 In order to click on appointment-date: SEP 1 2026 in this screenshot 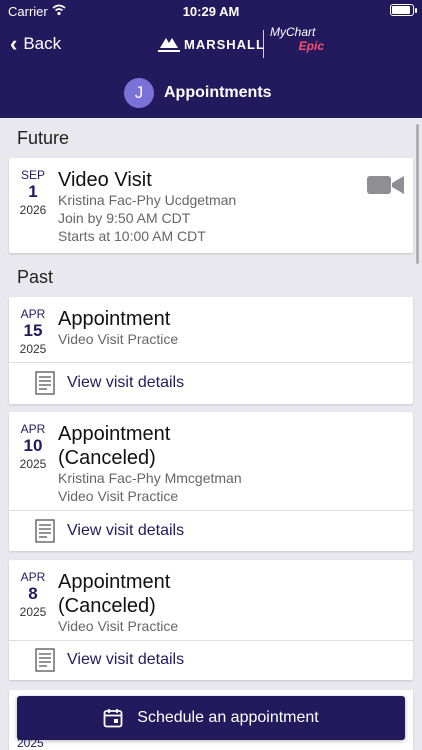, I will do `click(33, 192)`.